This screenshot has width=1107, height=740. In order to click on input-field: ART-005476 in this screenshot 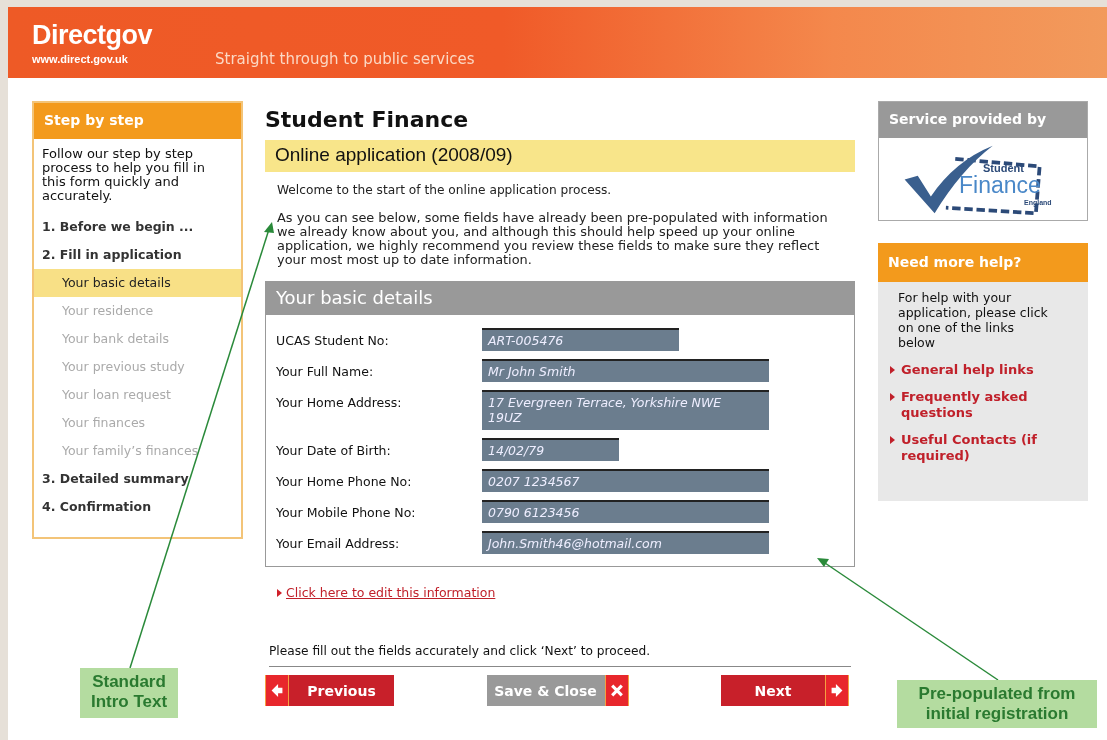, I will do `click(580, 339)`.